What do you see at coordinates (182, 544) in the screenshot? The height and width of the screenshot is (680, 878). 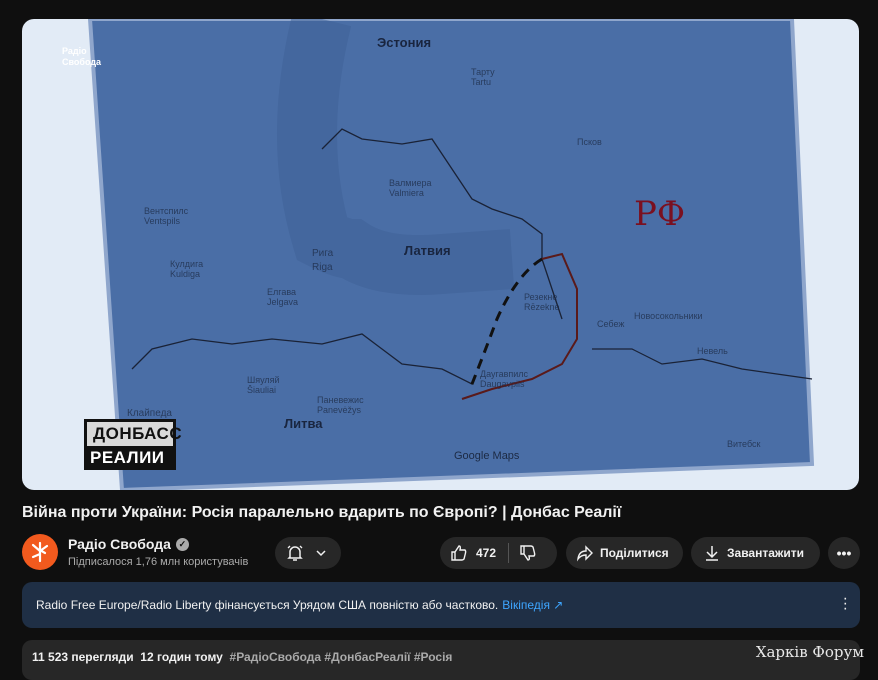 I see `verified-icon: ✓` at bounding box center [182, 544].